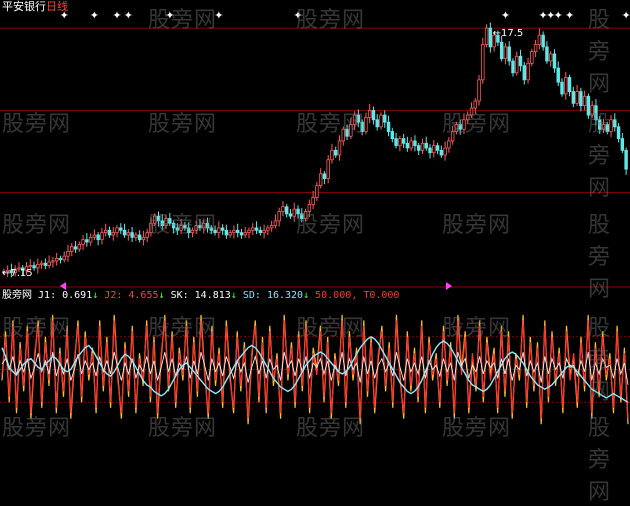  What do you see at coordinates (179, 295) in the screenshot?
I see `sk-label: SK:` at bounding box center [179, 295].